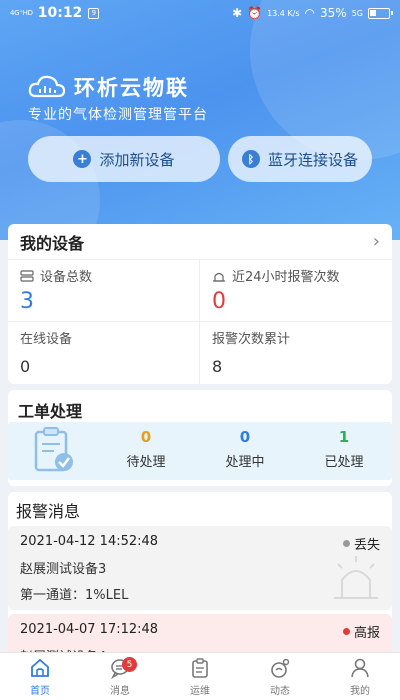 Image resolution: width=400 pixels, height=700 pixels. Describe the element at coordinates (27, 301) in the screenshot. I see `stat-value: 3` at that location.